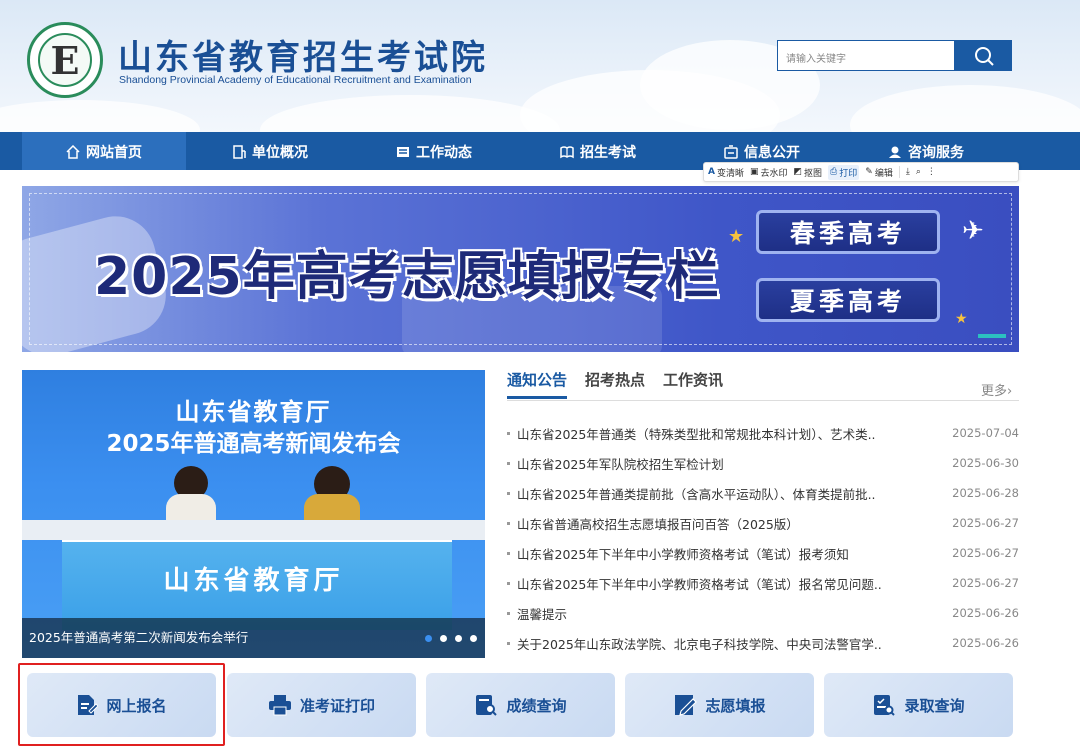  I want to click on quick-label: 成绩查询, so click(536, 705).